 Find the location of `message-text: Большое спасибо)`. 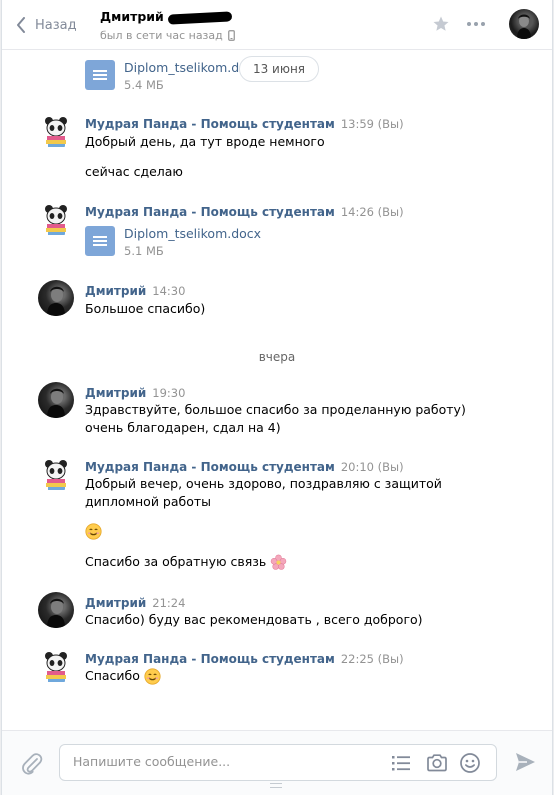

message-text: Большое спасибо) is located at coordinates (145, 308).